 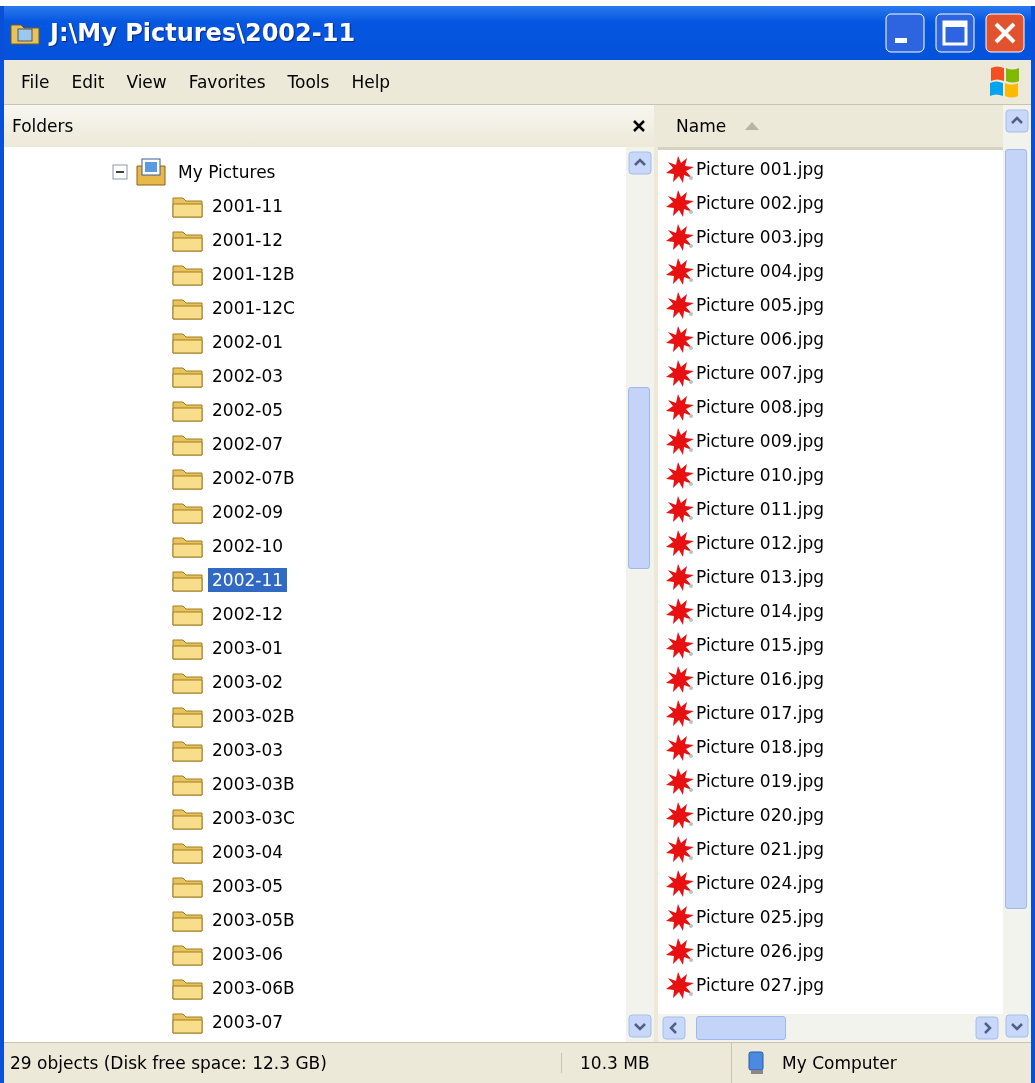 I want to click on tree-item: 2003-03, so click(x=248, y=750).